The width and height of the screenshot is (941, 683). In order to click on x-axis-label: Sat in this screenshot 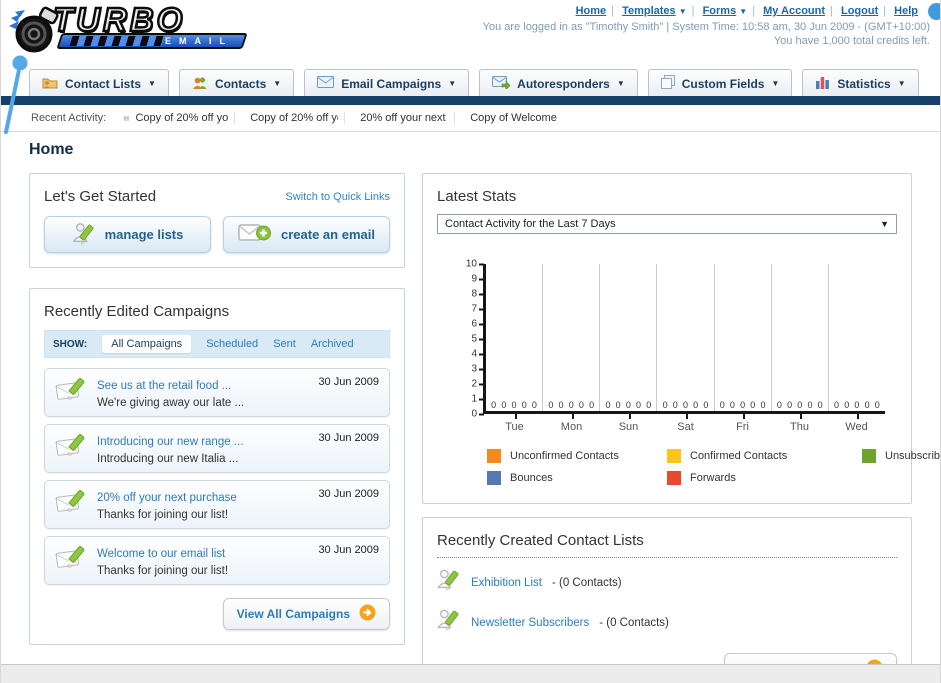, I will do `click(685, 423)`.